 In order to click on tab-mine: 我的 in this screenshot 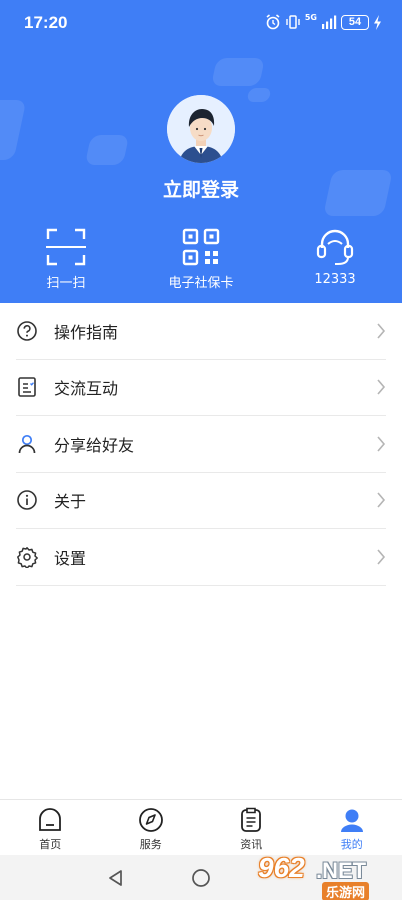, I will do `click(352, 827)`.